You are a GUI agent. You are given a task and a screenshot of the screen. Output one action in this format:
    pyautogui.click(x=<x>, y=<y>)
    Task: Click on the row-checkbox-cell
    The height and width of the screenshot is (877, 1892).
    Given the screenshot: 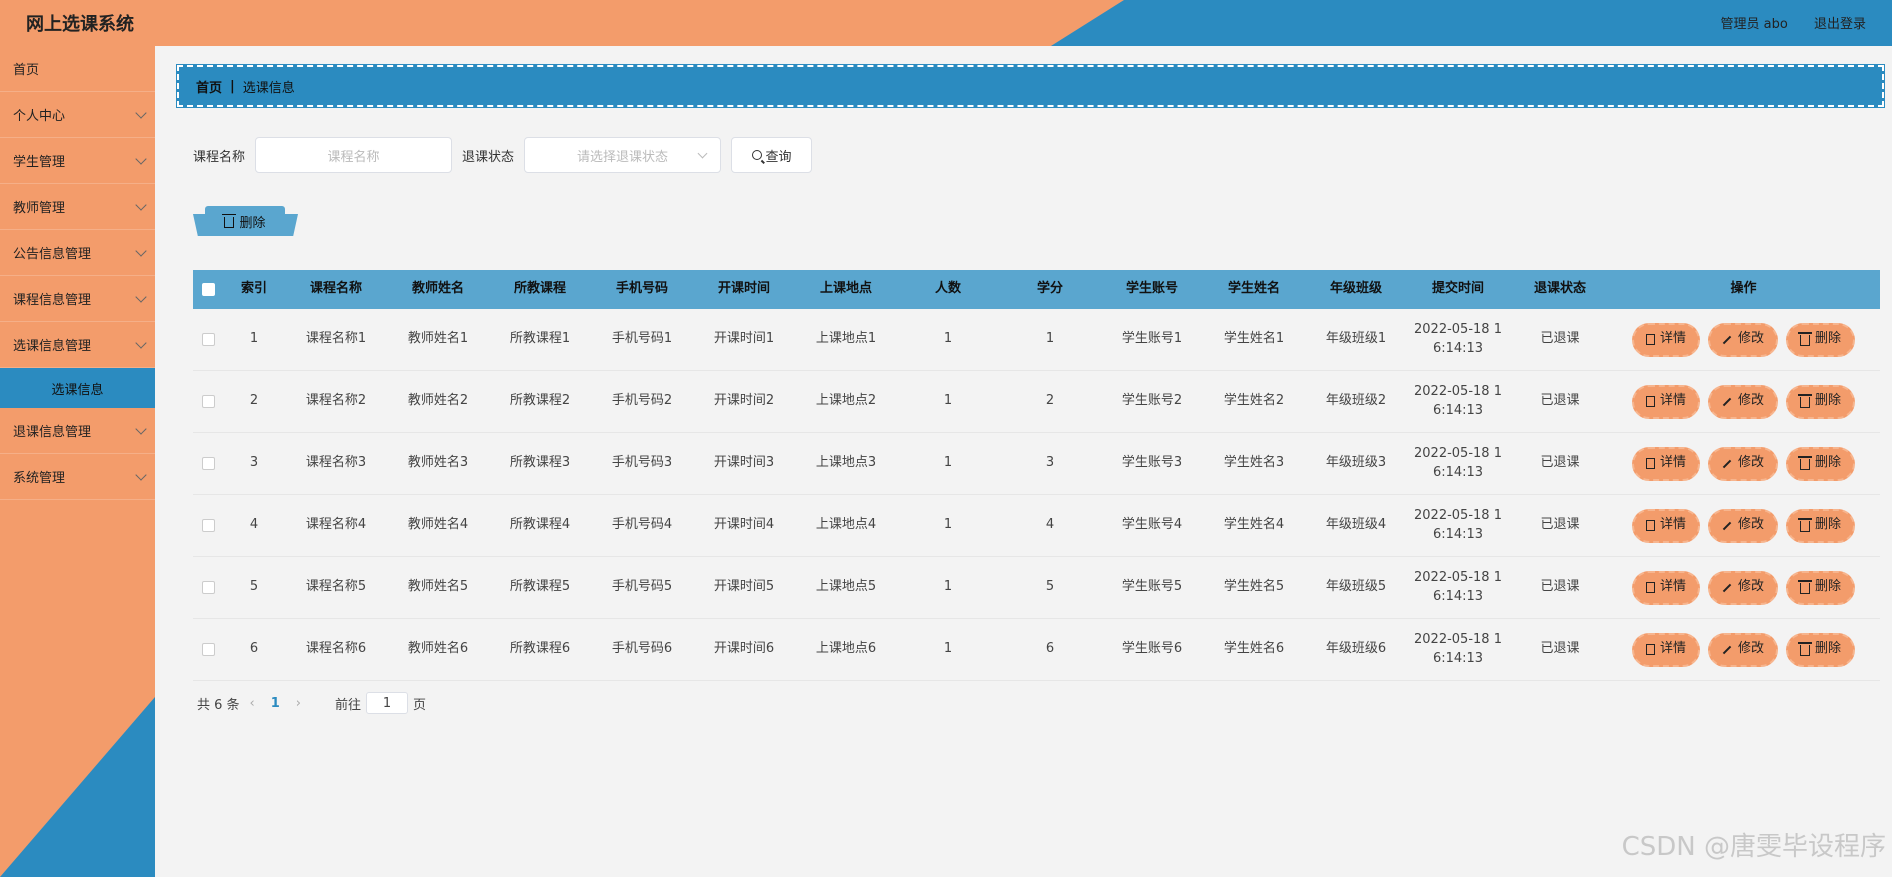 What is the action you would take?
    pyautogui.click(x=208, y=587)
    